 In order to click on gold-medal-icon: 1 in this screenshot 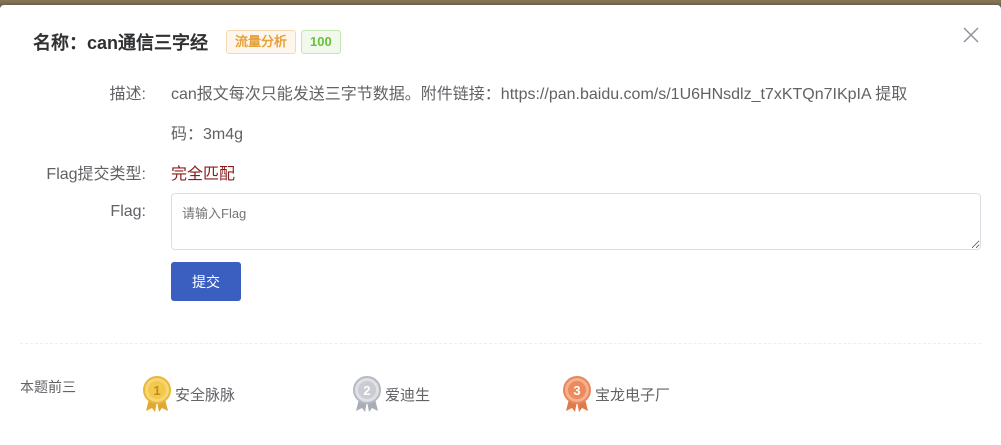, I will do `click(157, 394)`.